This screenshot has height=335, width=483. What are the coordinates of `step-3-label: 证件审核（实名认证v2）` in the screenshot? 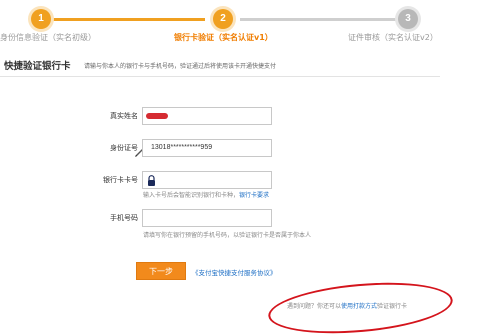 It's located at (393, 37).